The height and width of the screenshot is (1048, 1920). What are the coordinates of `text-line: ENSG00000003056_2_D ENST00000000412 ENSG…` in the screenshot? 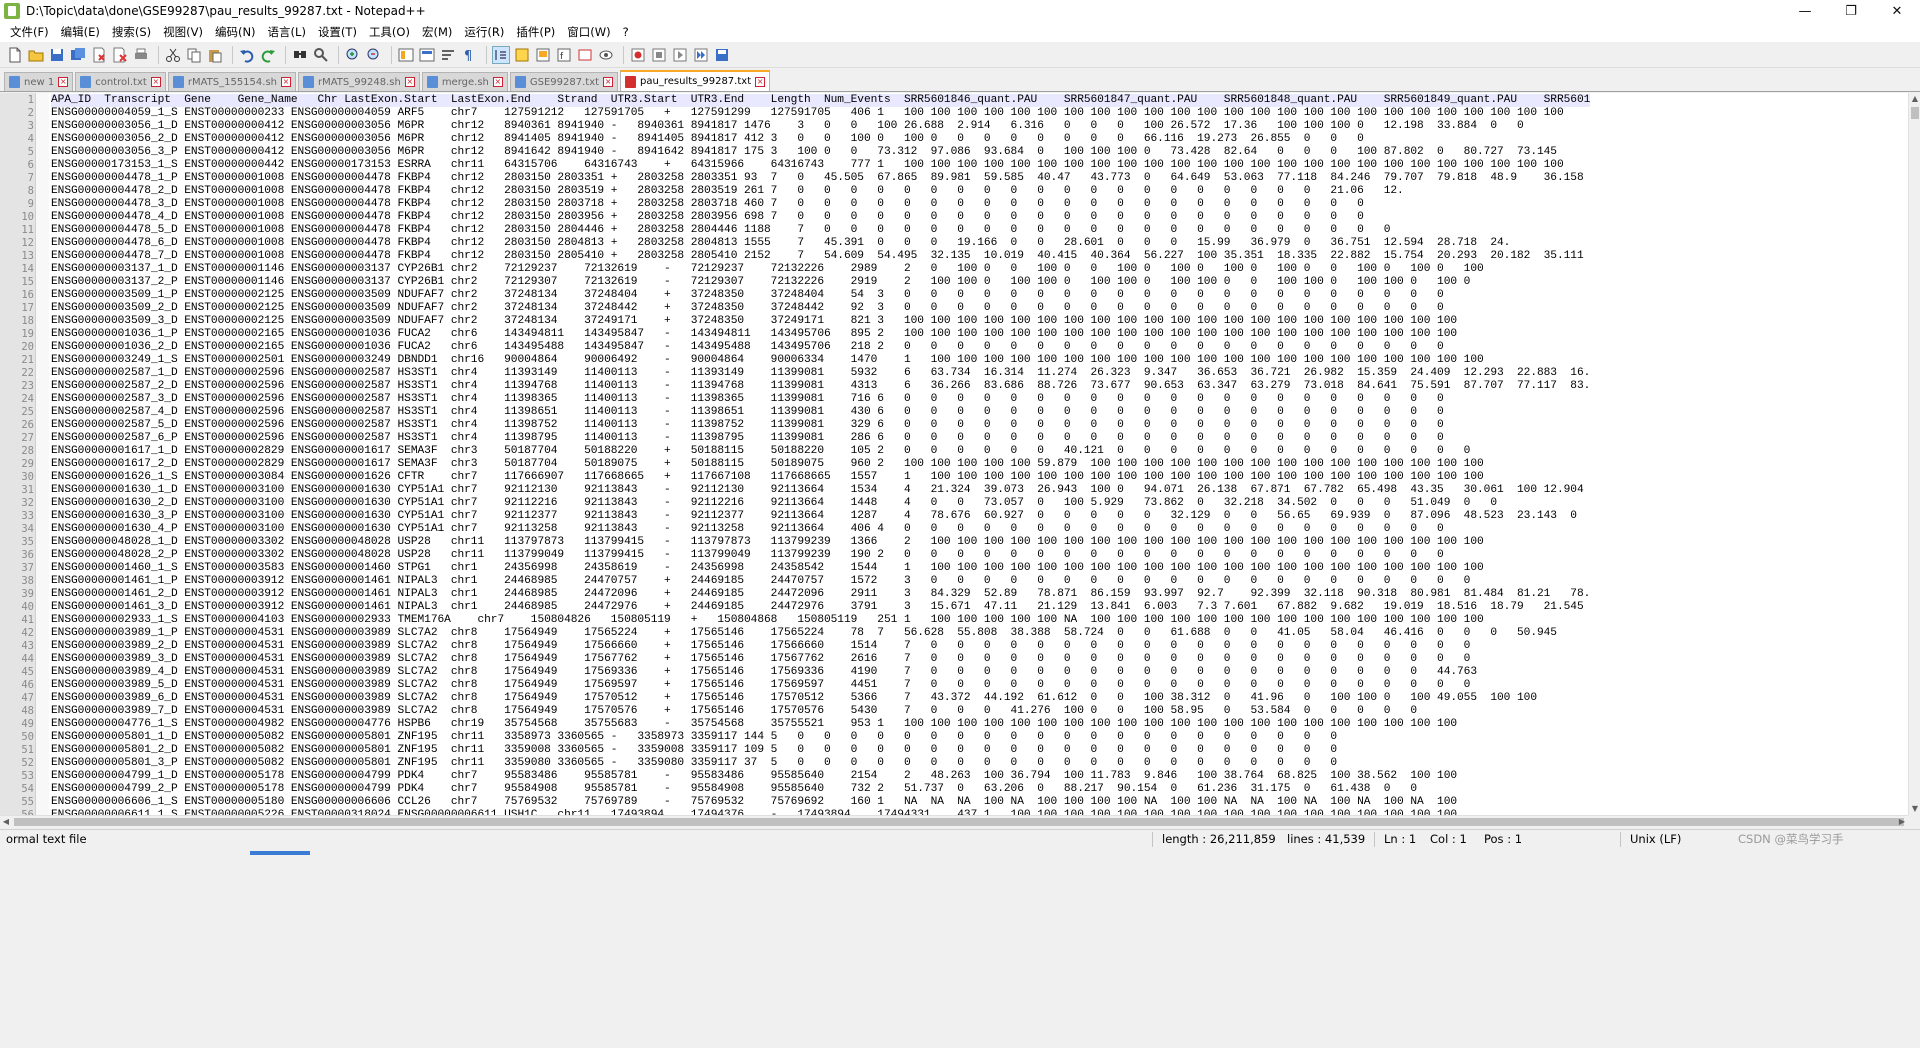 It's located at (707, 139).